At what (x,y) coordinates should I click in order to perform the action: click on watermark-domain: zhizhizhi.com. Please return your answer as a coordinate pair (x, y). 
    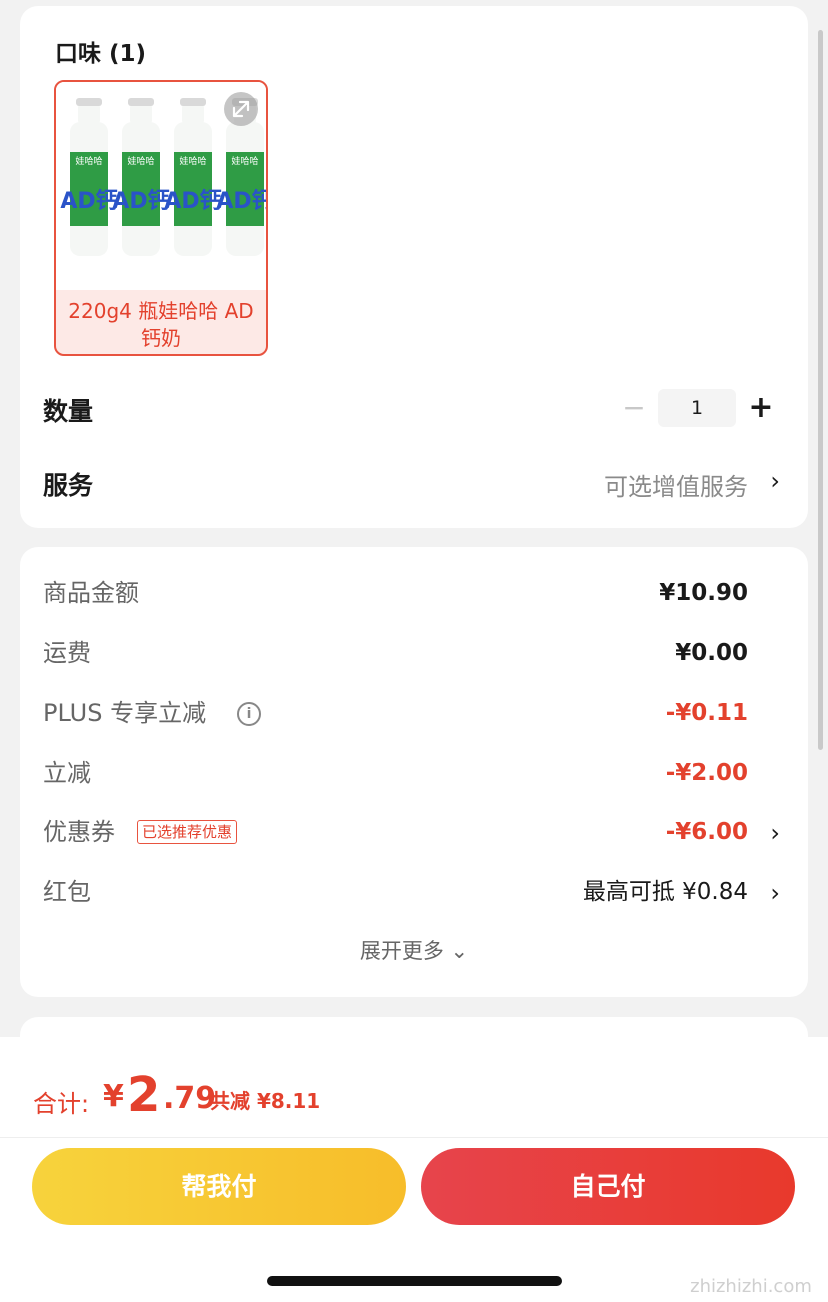
    Looking at the image, I should click on (751, 1286).